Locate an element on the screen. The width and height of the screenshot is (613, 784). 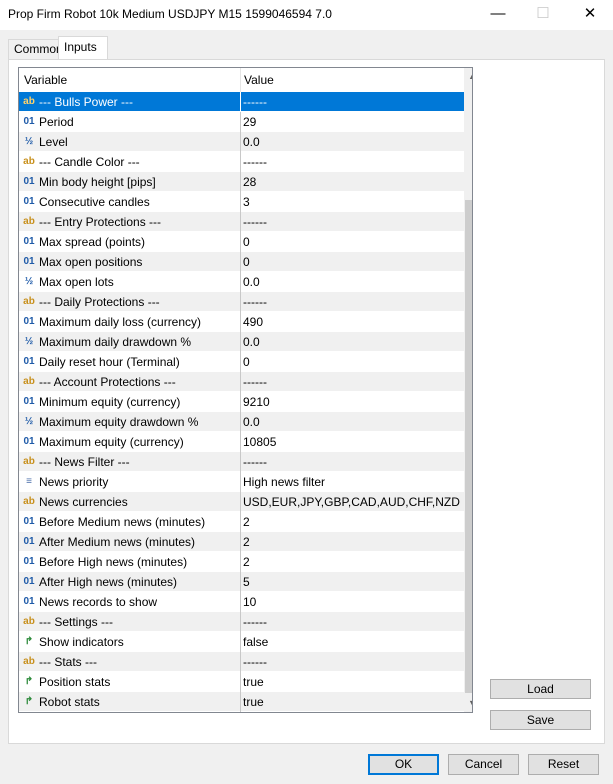
input-row: ab --- News Filter --- ------ is located at coordinates (241, 462).